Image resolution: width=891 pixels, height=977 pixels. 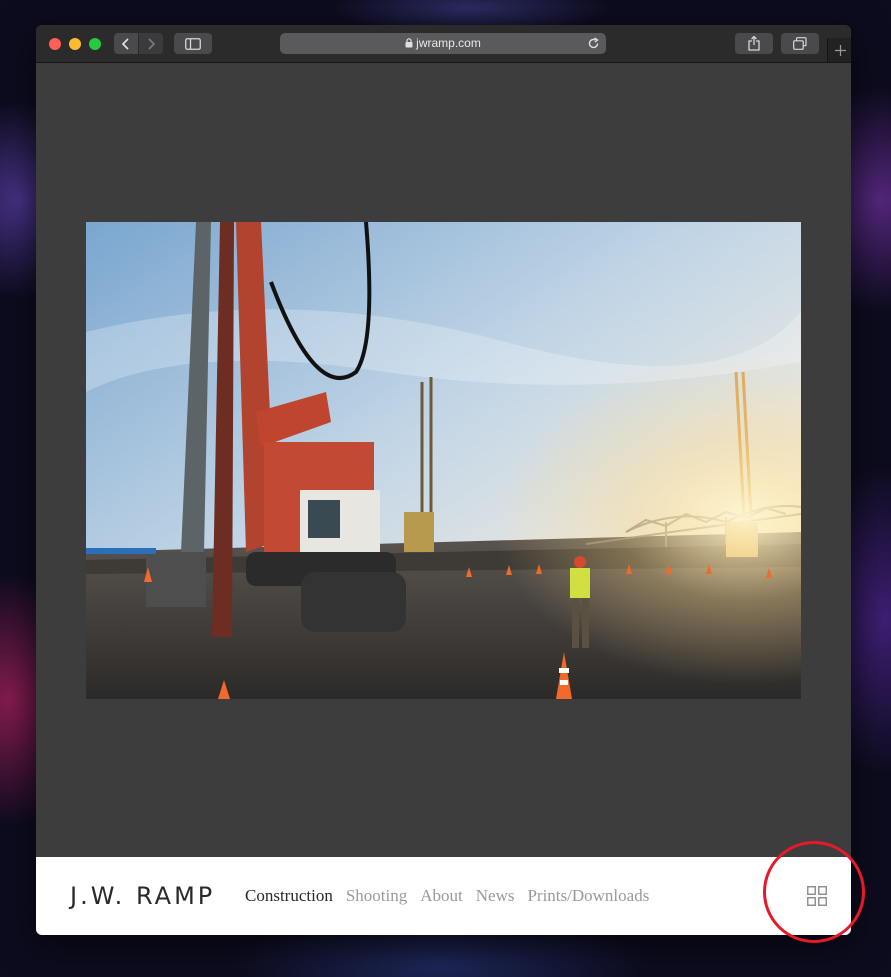 What do you see at coordinates (409, 43) in the screenshot?
I see `lock-icon` at bounding box center [409, 43].